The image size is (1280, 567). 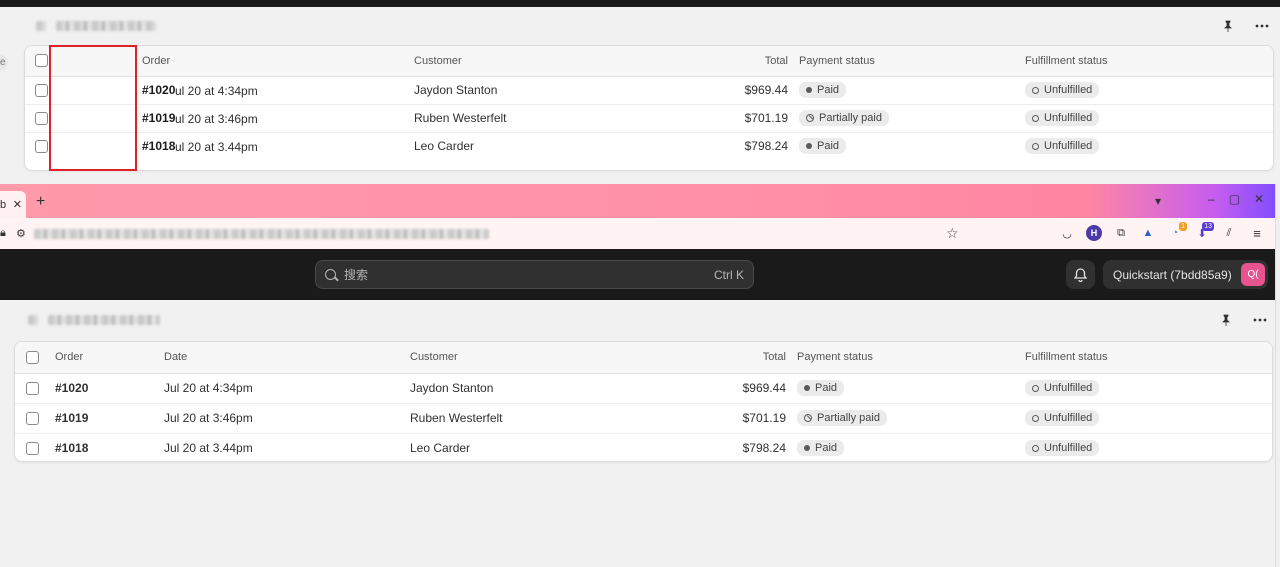 I want to click on window-controls: – ▢ ✕, so click(x=1236, y=199).